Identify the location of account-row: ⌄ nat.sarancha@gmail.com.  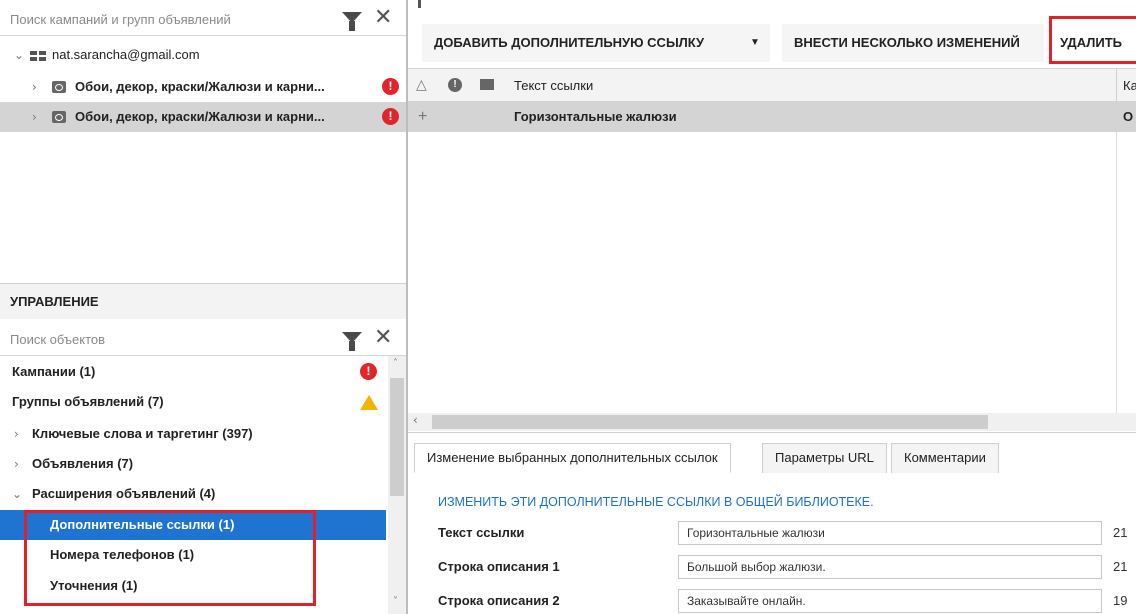
(203, 55).